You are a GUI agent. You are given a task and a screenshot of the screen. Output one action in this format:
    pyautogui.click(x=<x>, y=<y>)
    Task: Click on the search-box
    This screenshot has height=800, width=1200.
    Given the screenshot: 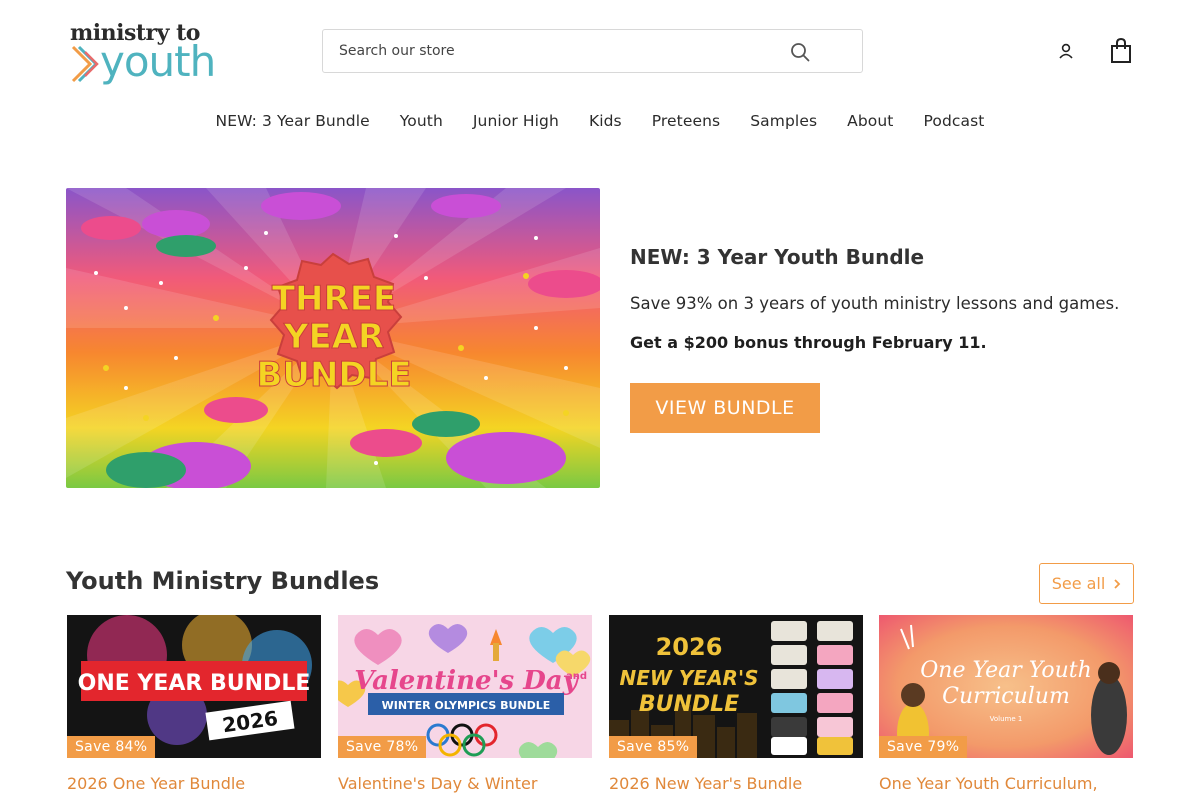 What is the action you would take?
    pyautogui.click(x=592, y=51)
    